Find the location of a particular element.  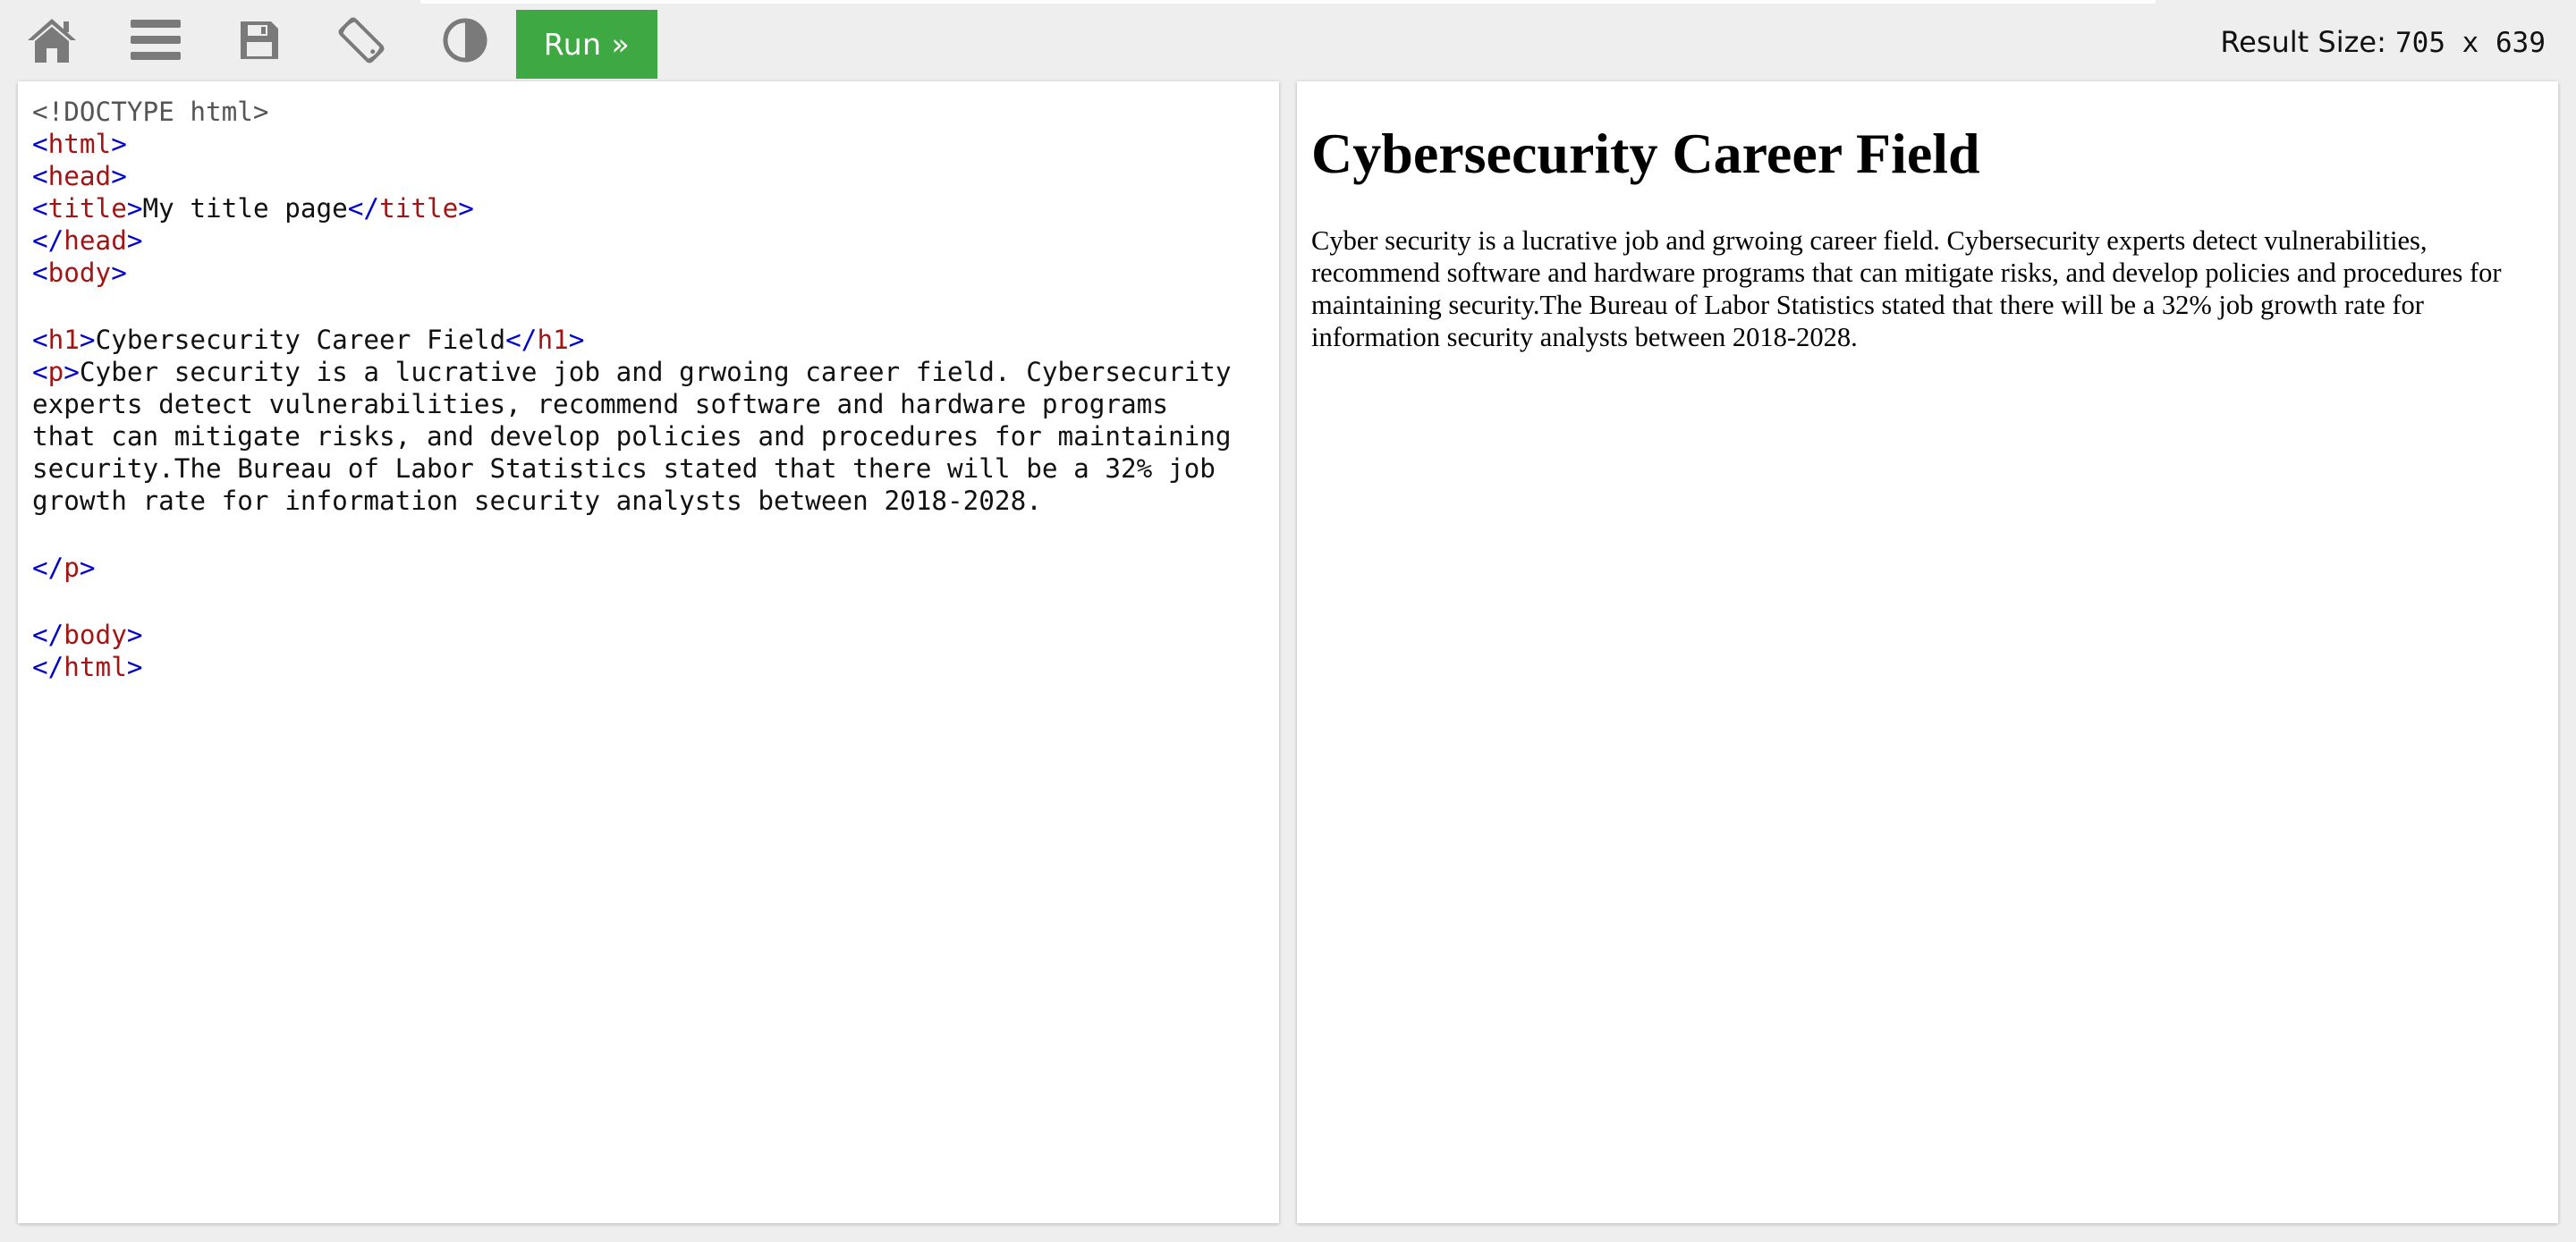

doctype-text: <!DOCTYPE html> is located at coordinates (150, 112).